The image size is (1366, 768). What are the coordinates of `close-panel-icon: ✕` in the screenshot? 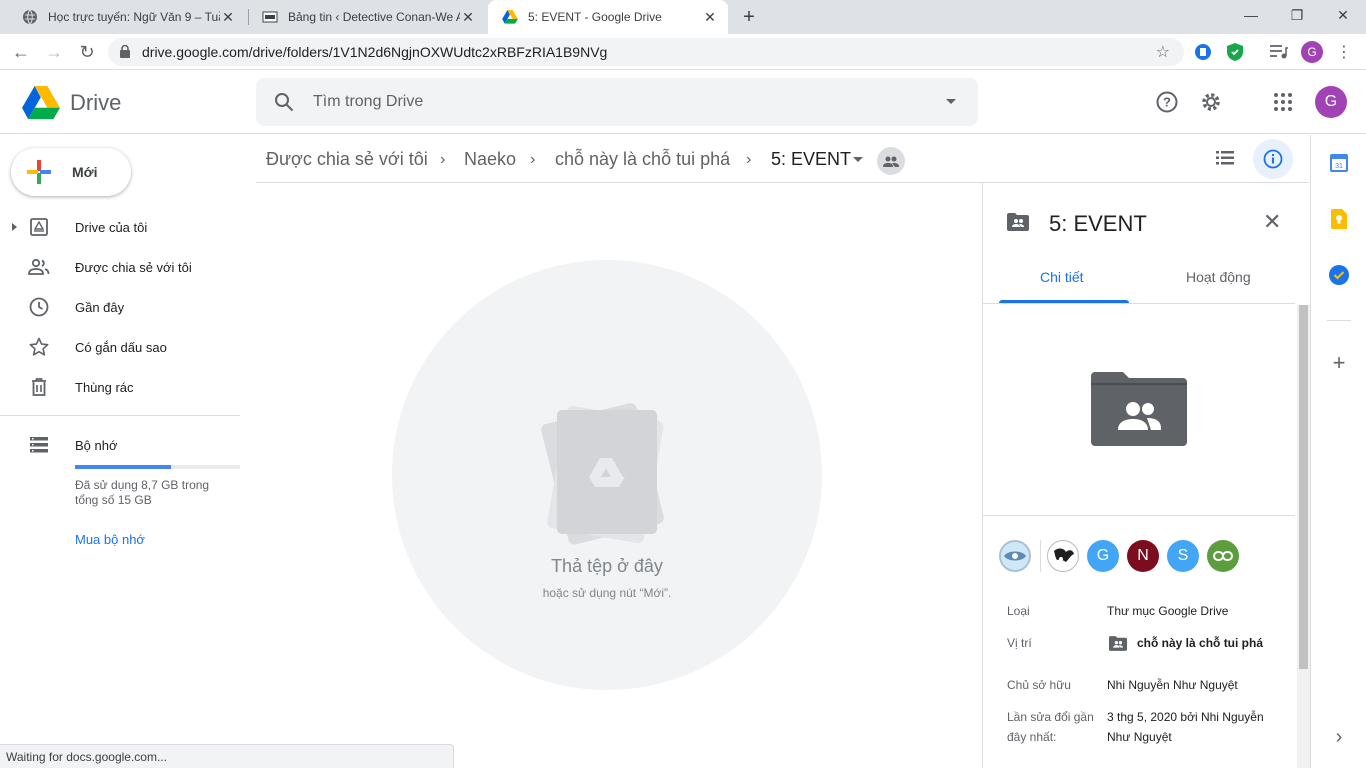 It's located at (1272, 222).